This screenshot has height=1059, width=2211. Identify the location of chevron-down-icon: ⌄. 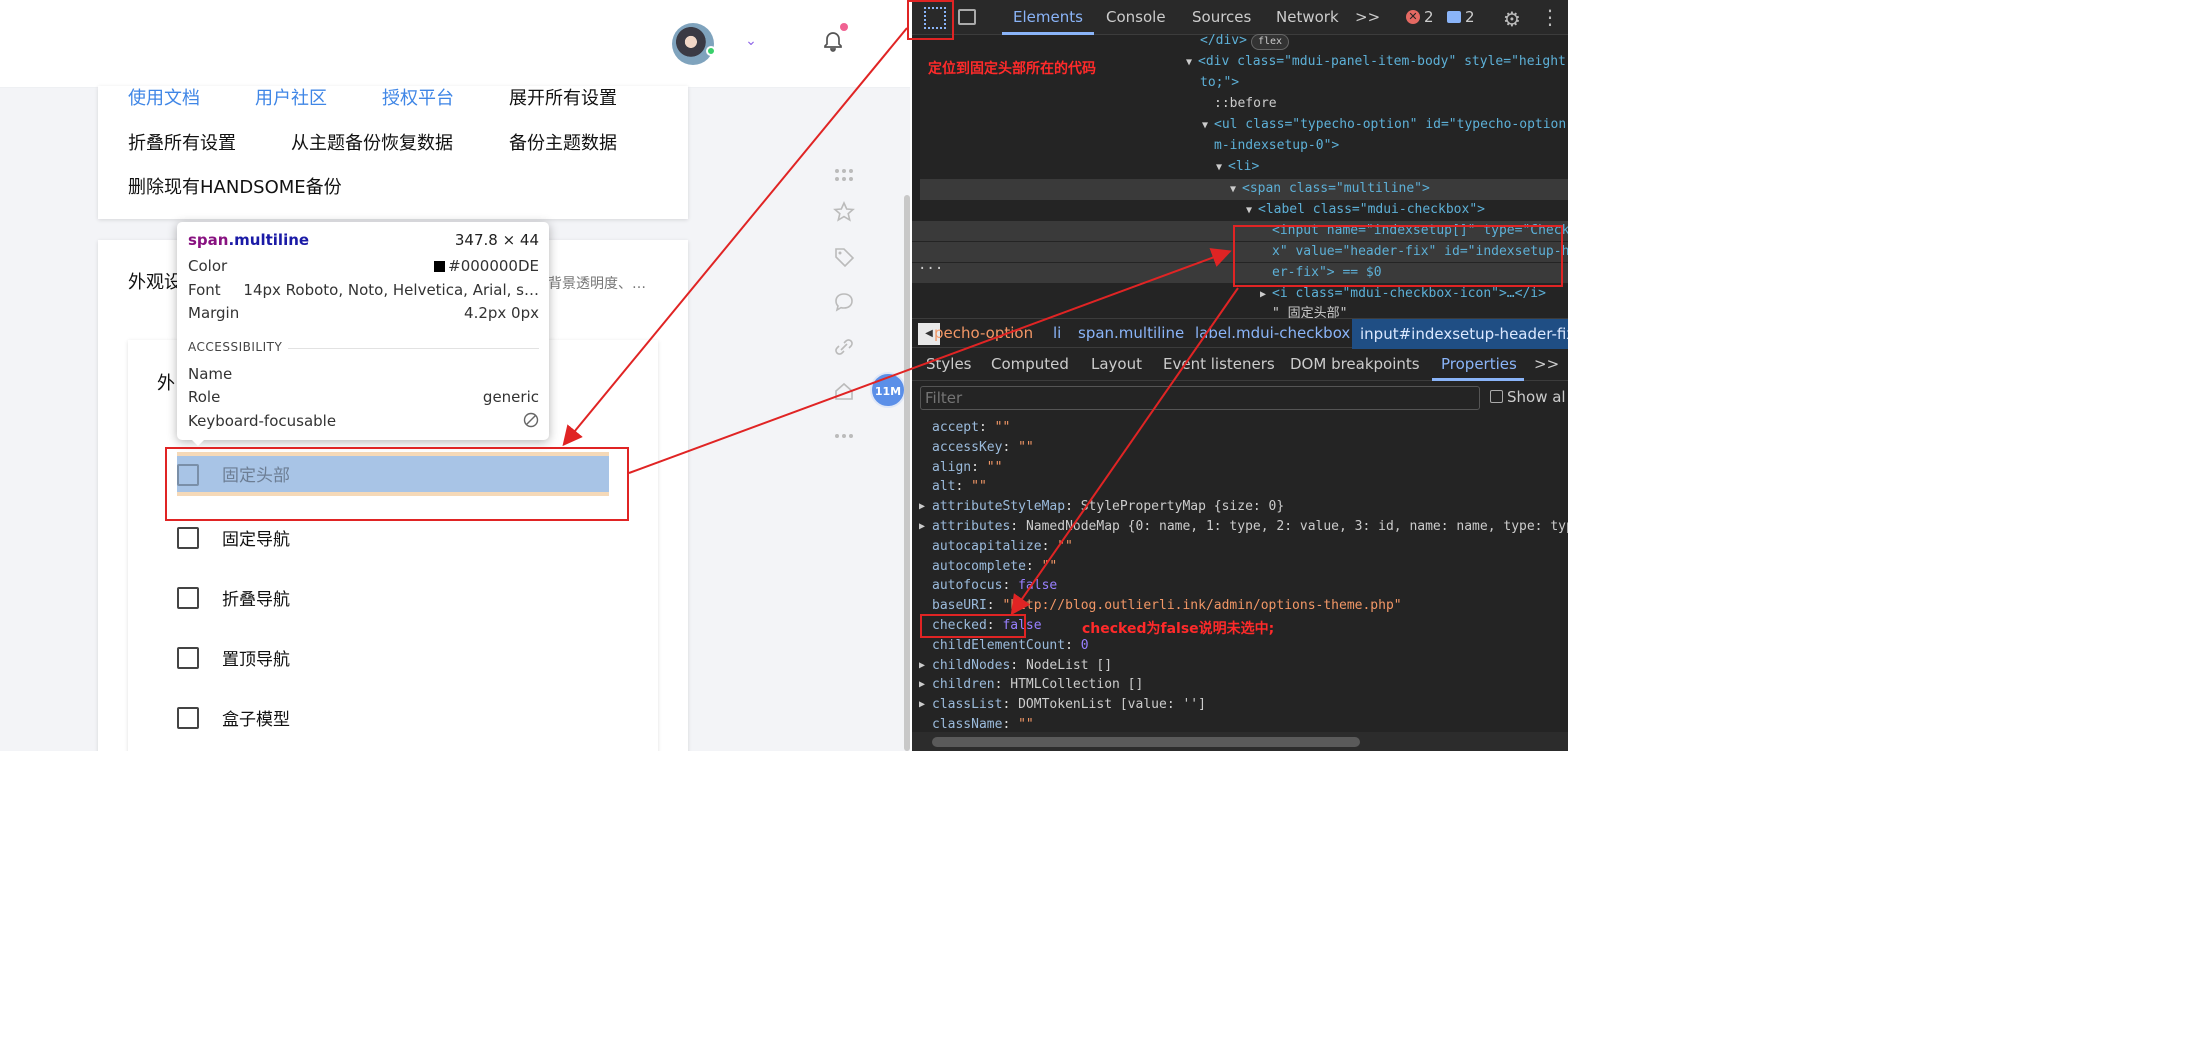
(751, 41).